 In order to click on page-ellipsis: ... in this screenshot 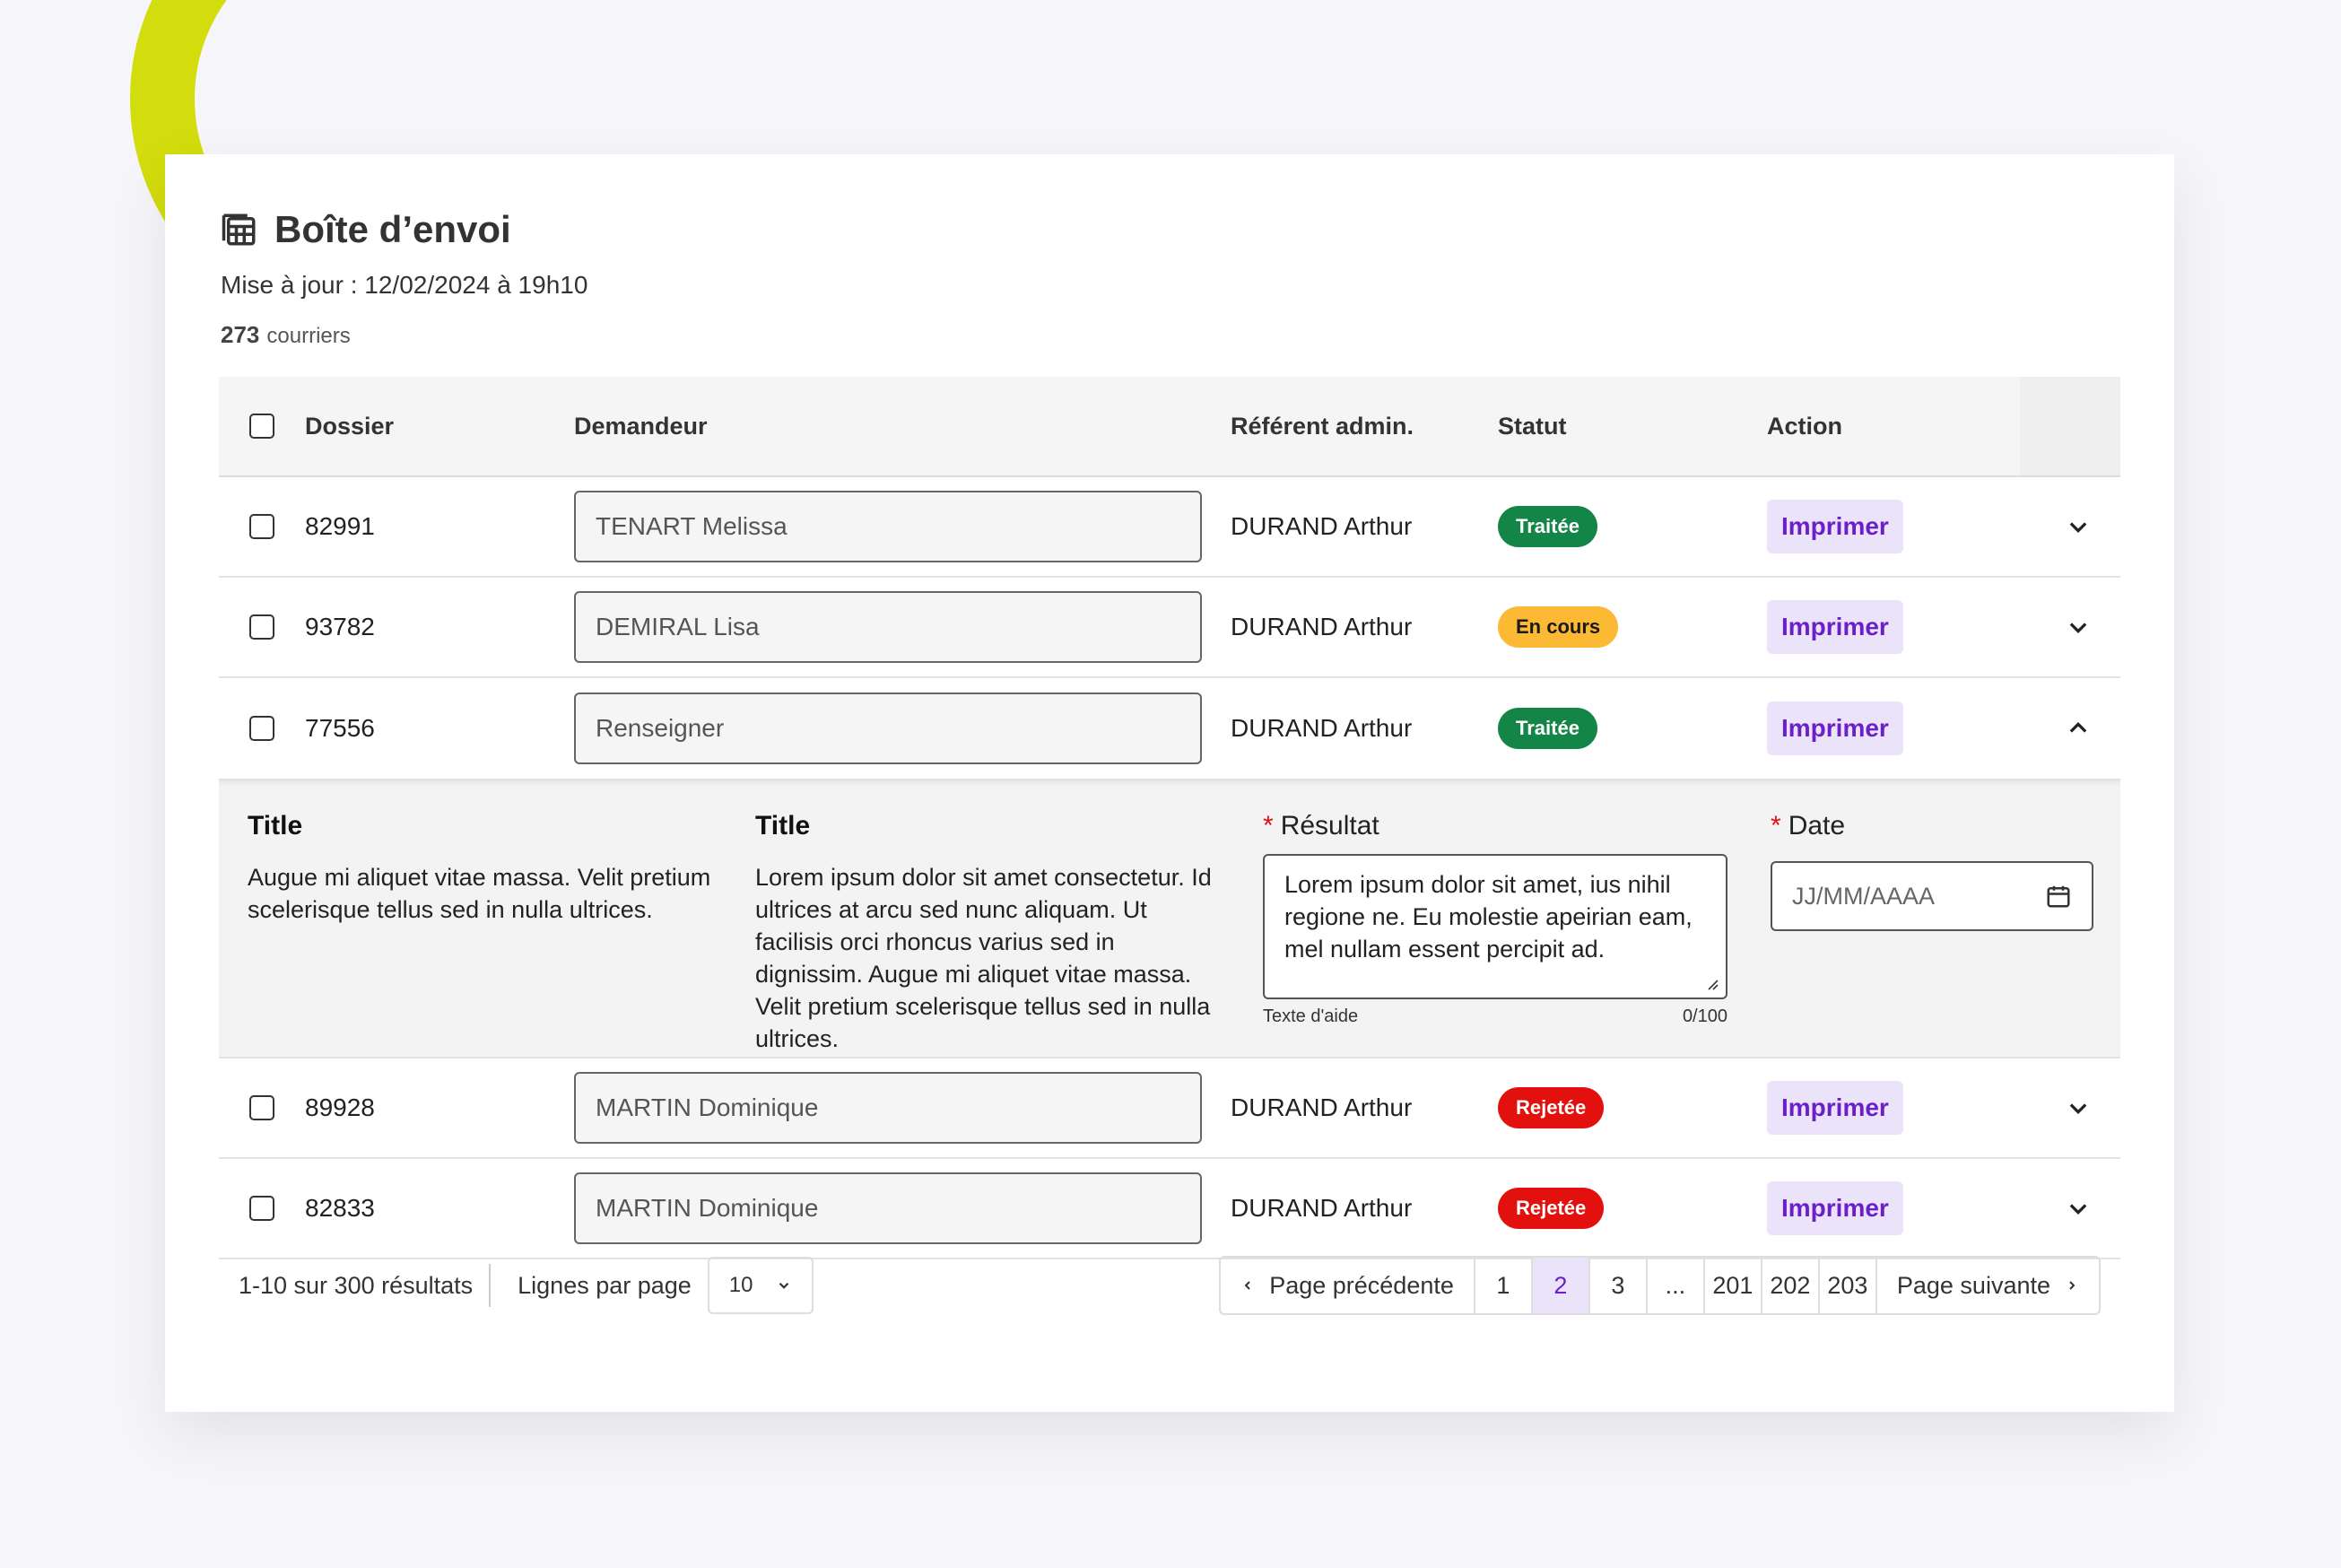, I will do `click(1676, 1285)`.